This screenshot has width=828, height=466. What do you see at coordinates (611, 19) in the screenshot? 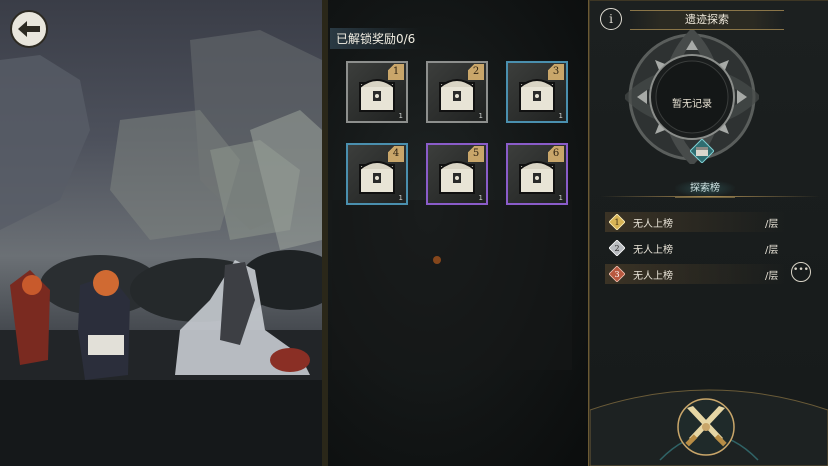
I see `info-icon: i` at bounding box center [611, 19].